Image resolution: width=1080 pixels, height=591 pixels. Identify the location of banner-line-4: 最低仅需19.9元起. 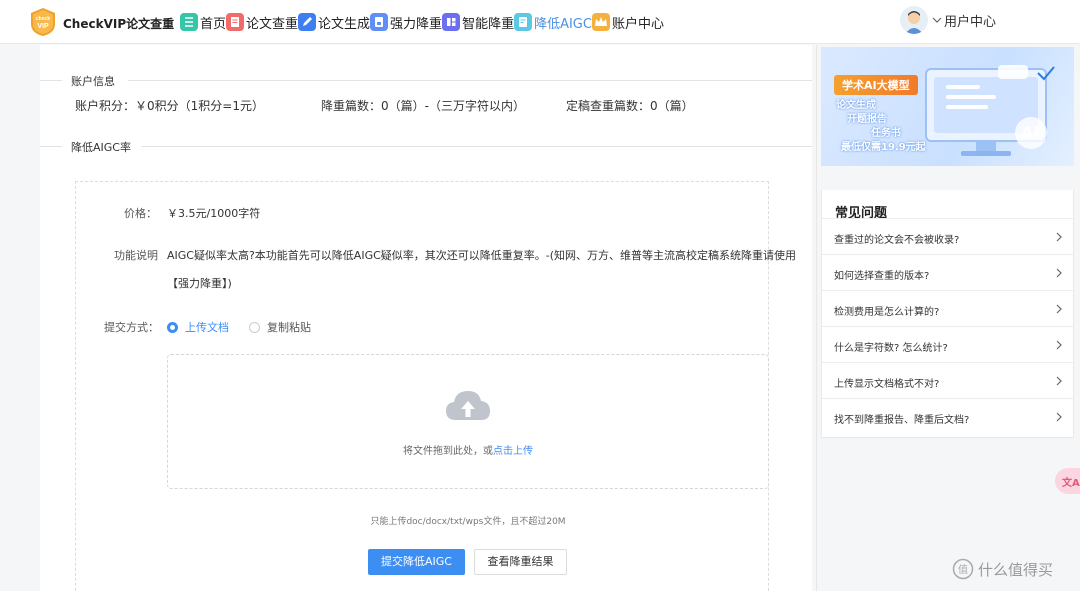
(883, 147).